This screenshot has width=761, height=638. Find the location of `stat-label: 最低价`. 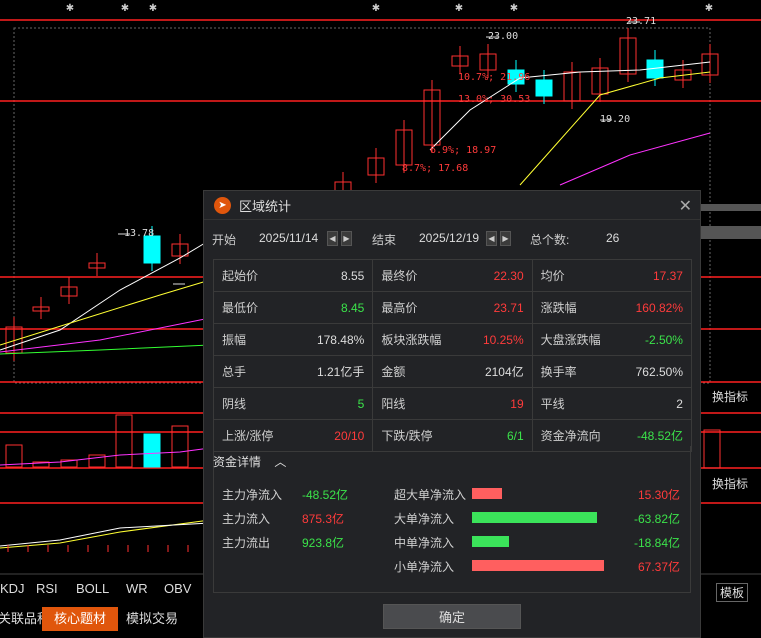

stat-label: 最低价 is located at coordinates (240, 308).